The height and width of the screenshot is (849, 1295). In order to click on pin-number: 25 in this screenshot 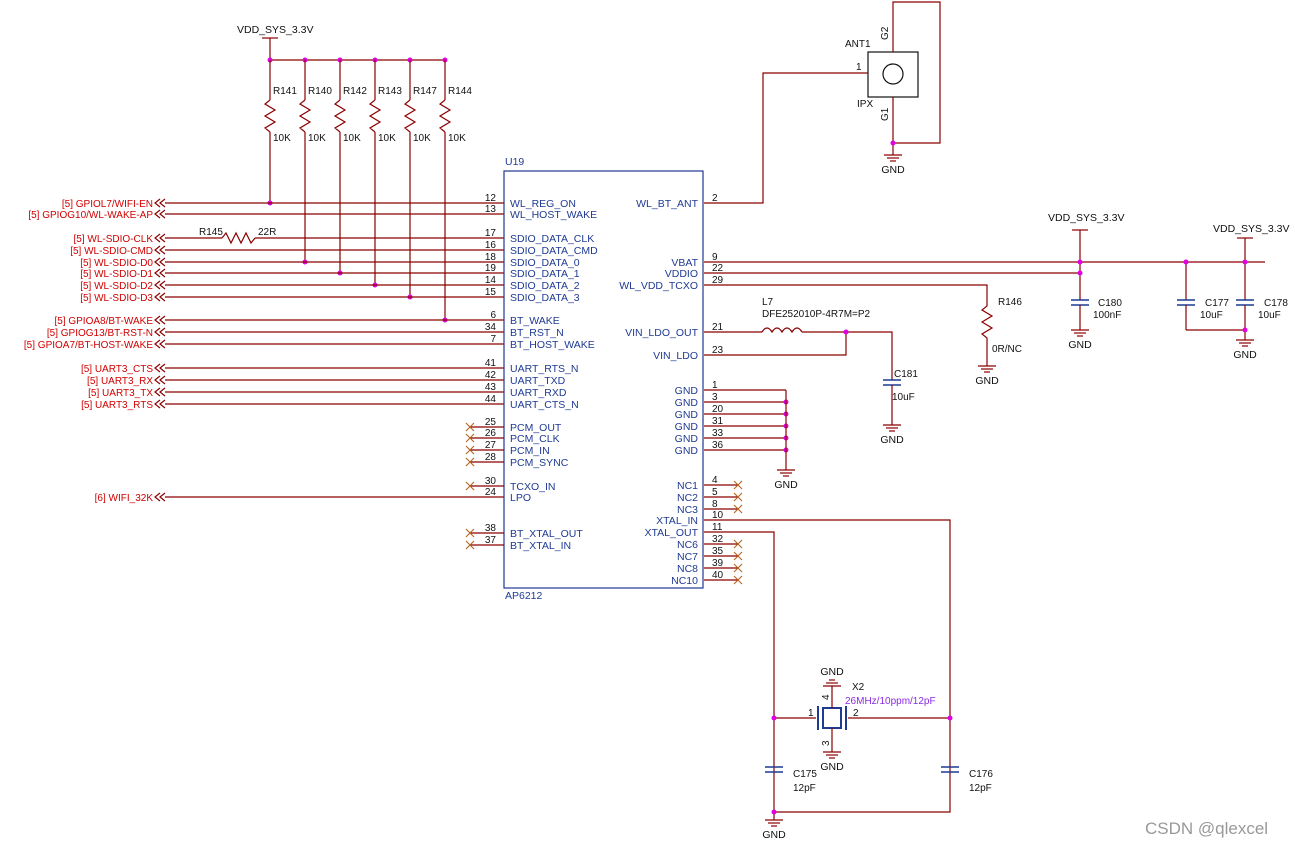, I will do `click(491, 422)`.